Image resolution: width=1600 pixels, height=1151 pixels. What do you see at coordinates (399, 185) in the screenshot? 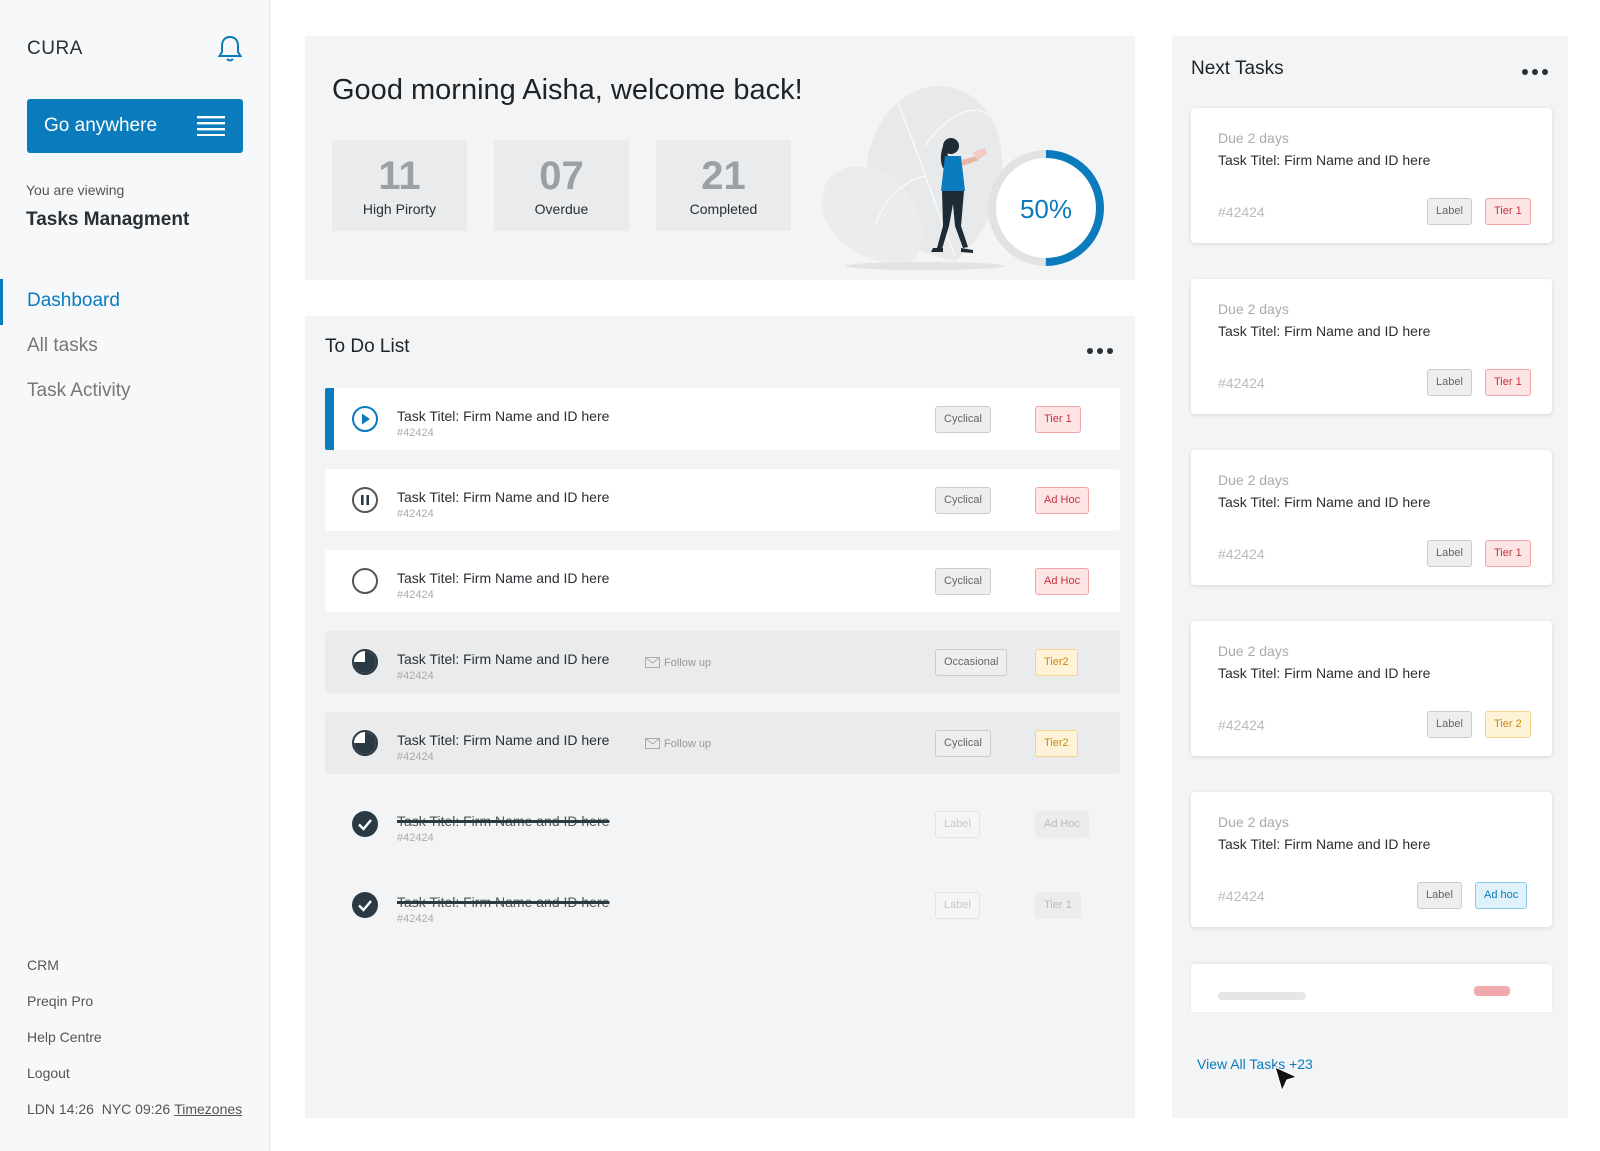
I see `stat-high-priority: 11 High Pirorty` at bounding box center [399, 185].